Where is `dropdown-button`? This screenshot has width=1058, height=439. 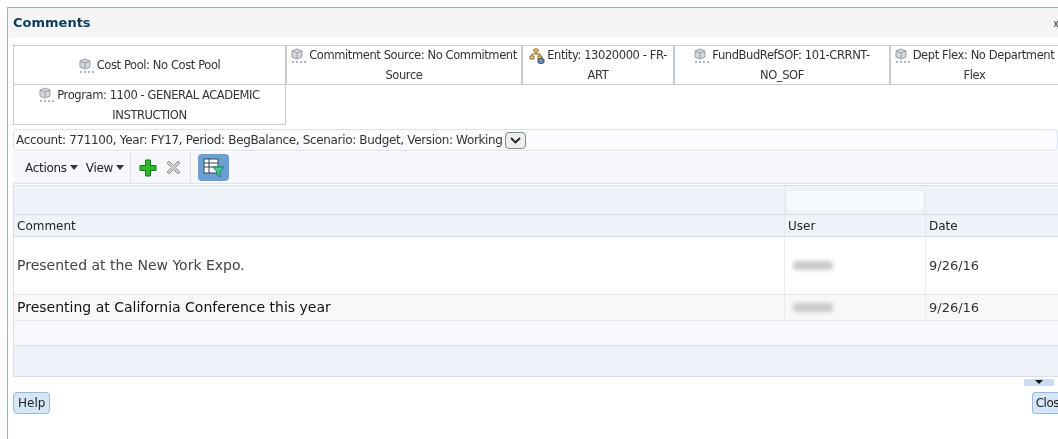
dropdown-button is located at coordinates (515, 140).